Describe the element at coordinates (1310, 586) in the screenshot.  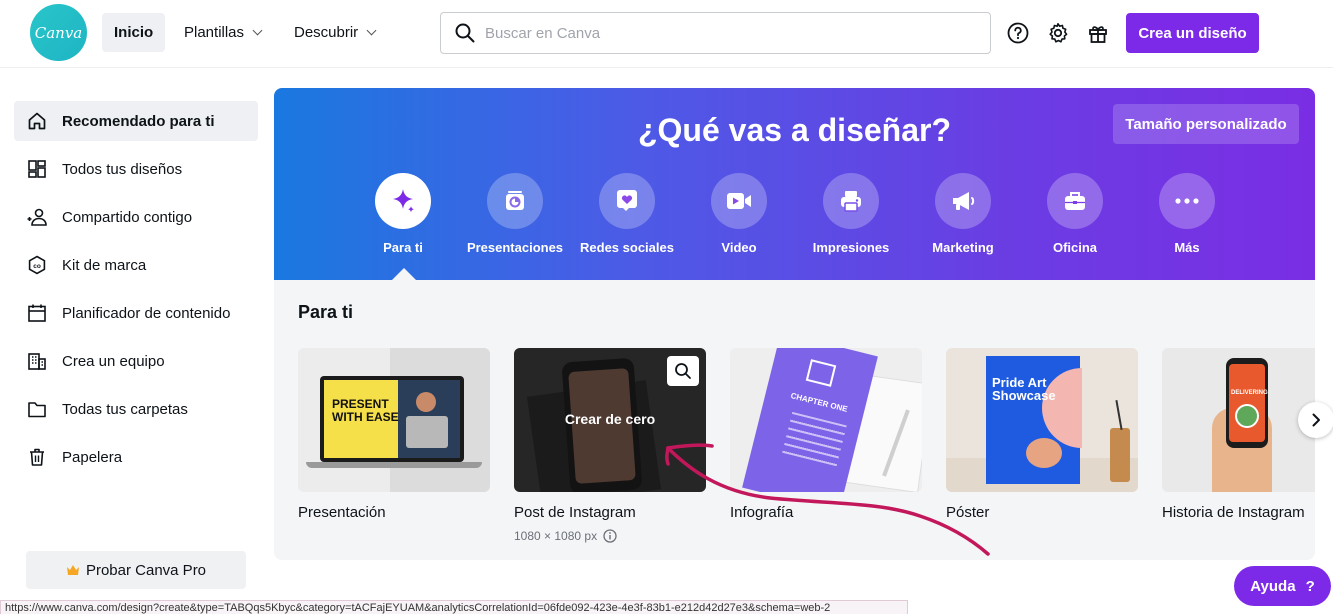
I see `help-question-icon: ?` at that location.